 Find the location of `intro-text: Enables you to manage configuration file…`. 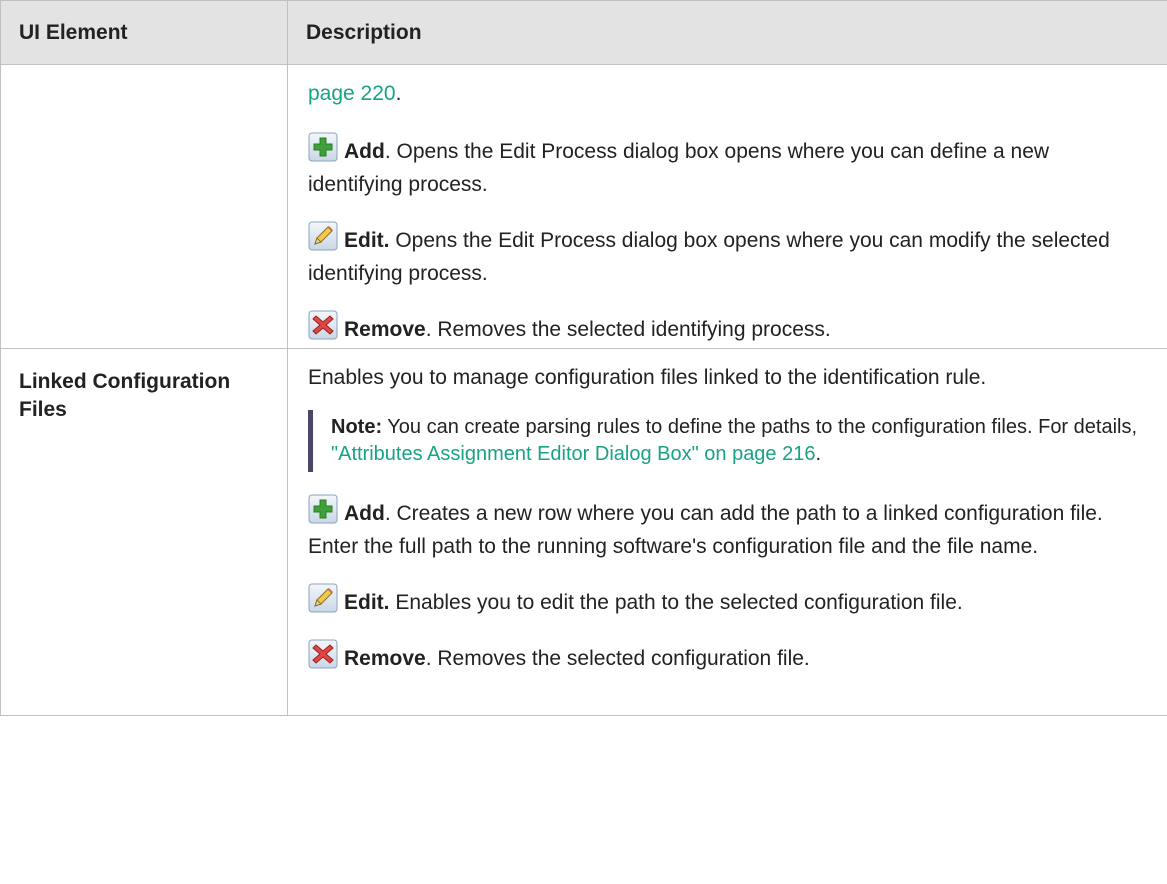

intro-text: Enables you to manage configuration file… is located at coordinates (647, 377).